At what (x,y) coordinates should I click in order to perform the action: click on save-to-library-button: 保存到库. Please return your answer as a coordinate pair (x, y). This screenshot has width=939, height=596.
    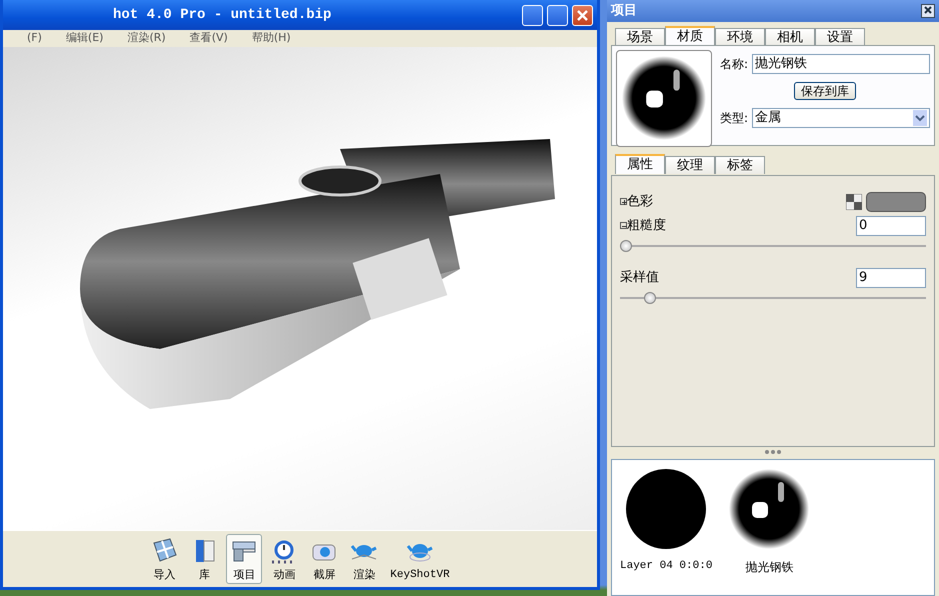
    Looking at the image, I should click on (825, 91).